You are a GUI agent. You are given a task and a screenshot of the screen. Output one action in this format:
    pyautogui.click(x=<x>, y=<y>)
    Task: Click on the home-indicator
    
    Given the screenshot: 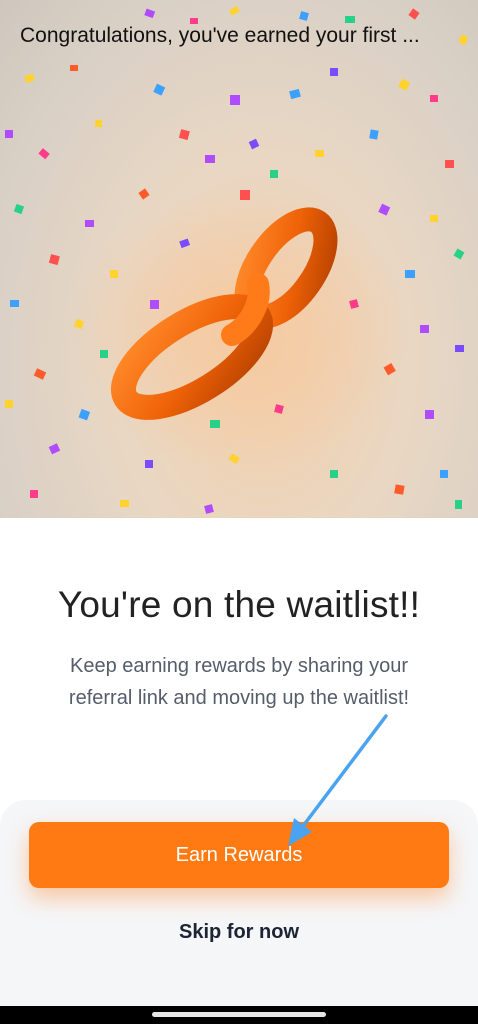 What is the action you would take?
    pyautogui.click(x=239, y=1014)
    